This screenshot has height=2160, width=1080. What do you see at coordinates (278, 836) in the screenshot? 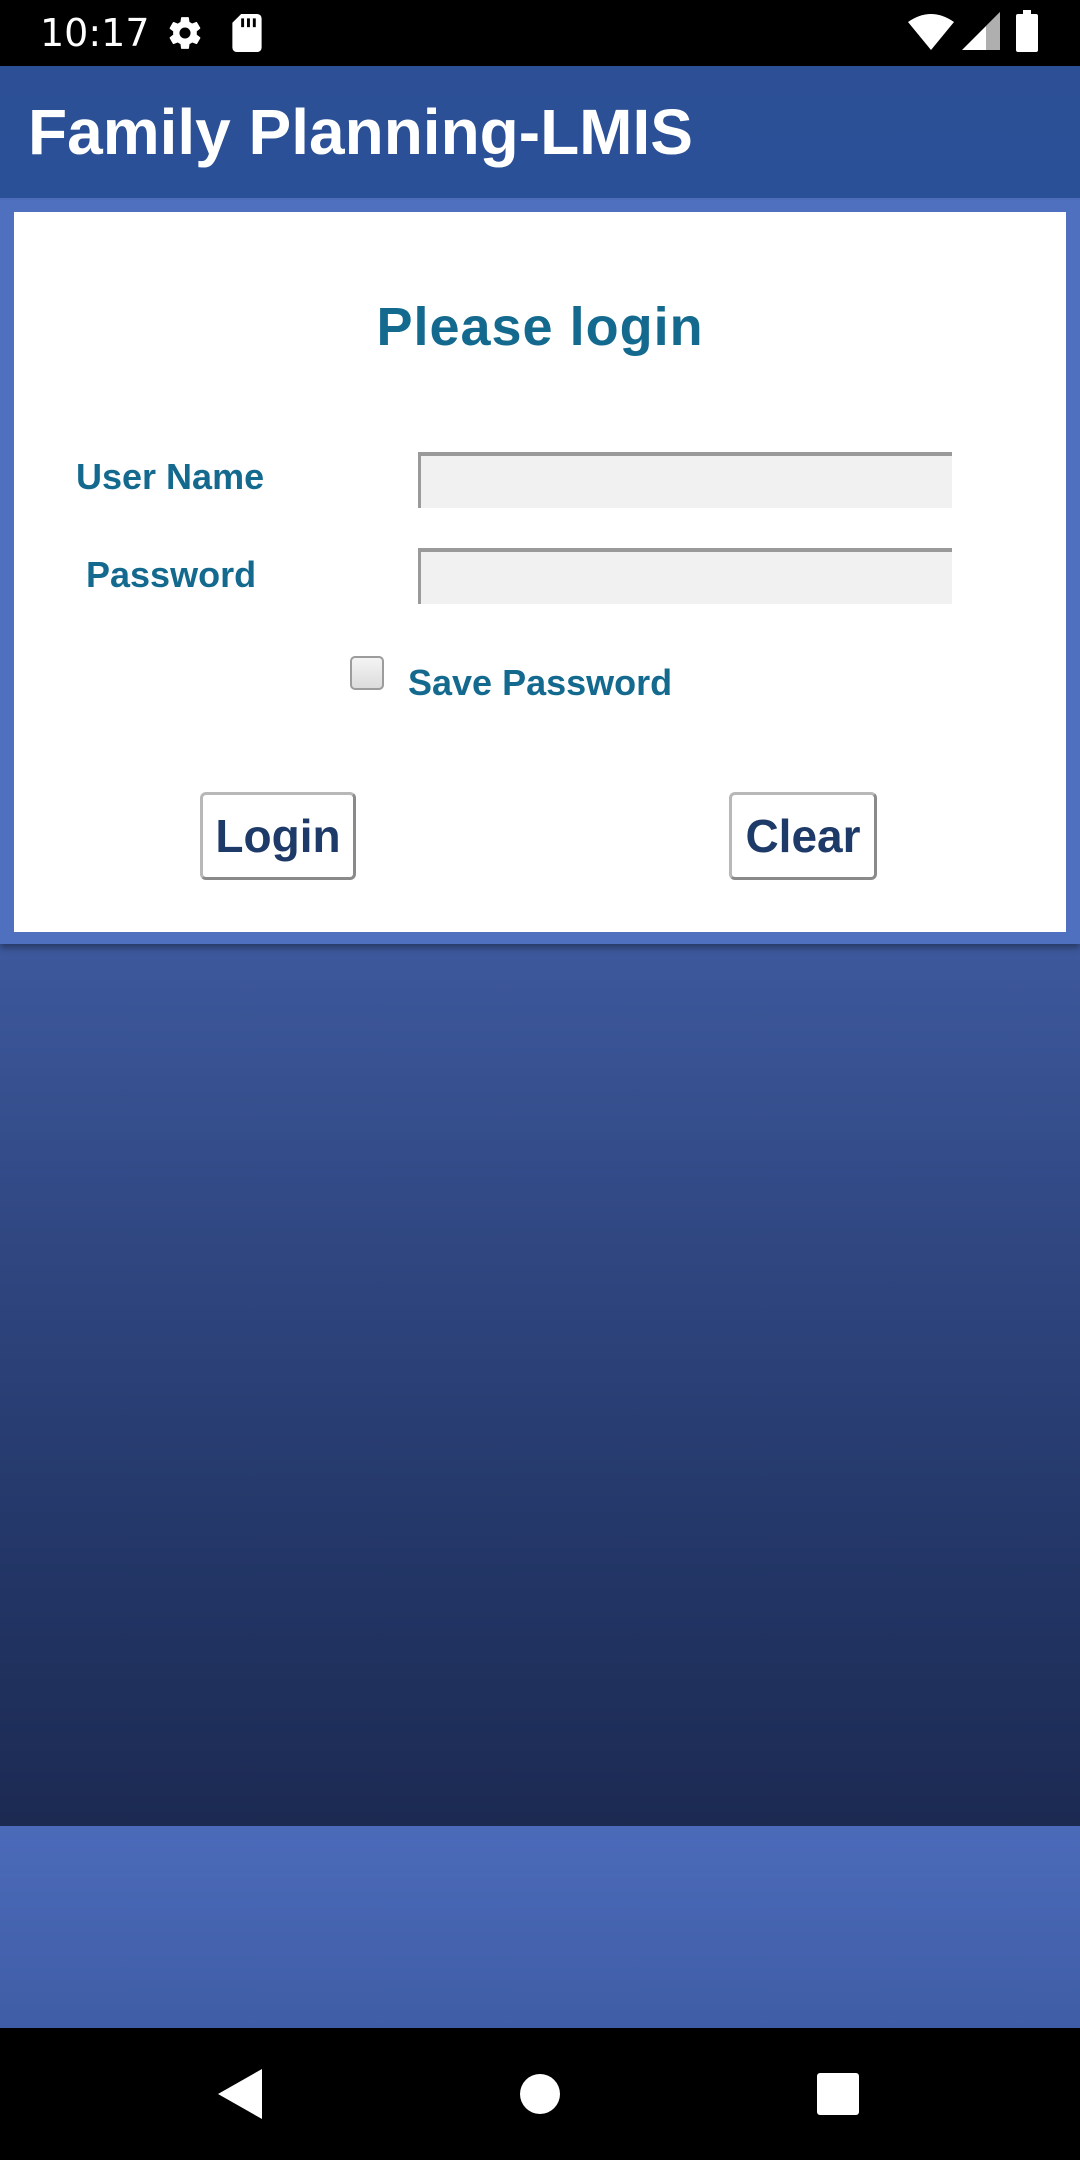
I see `login-button: Login` at bounding box center [278, 836].